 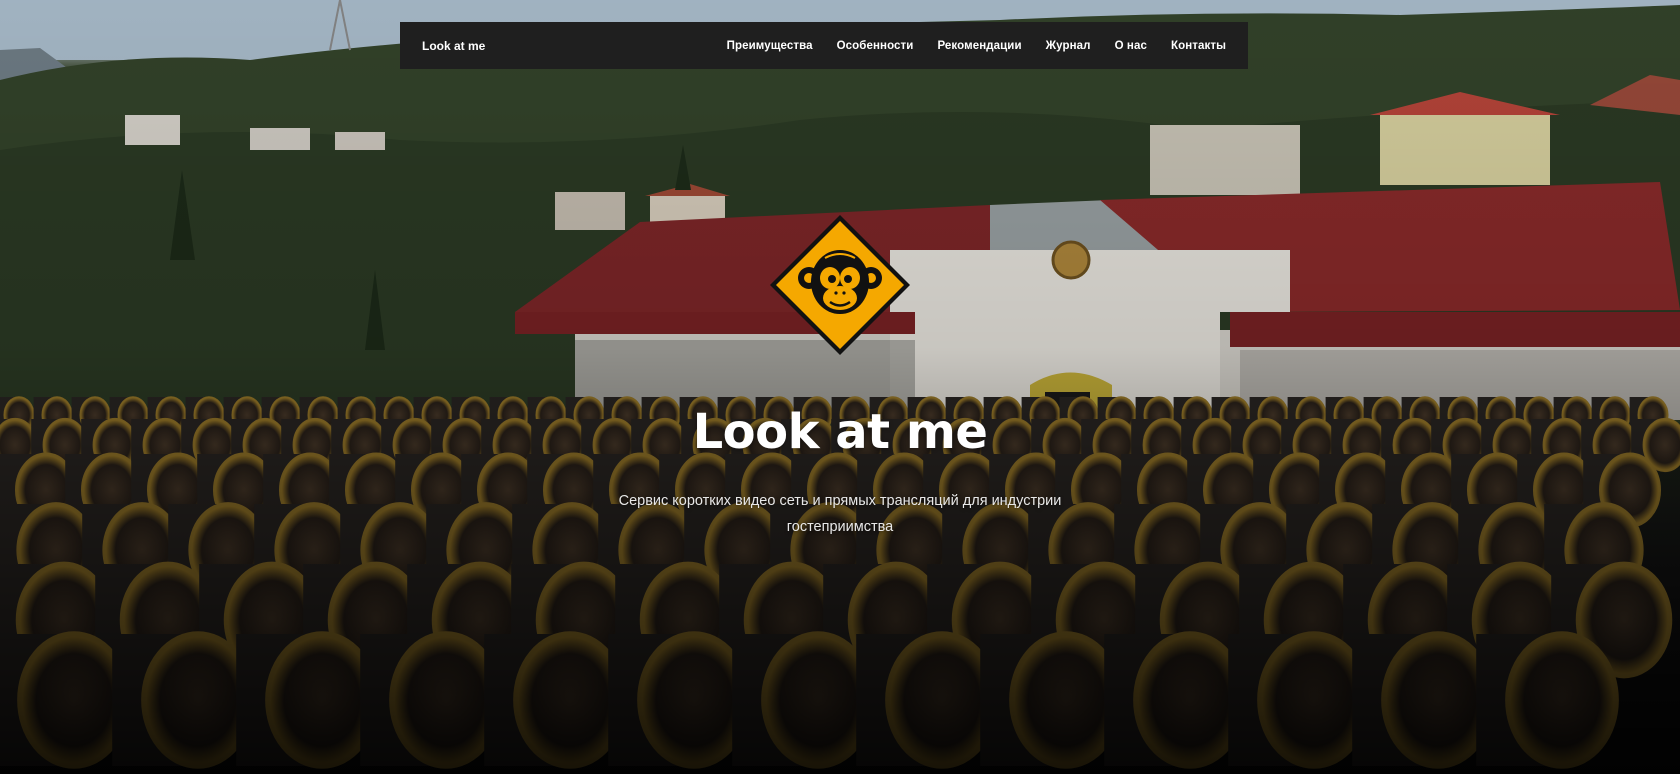 I want to click on nav-link-advantages: Преимущества, so click(x=770, y=46).